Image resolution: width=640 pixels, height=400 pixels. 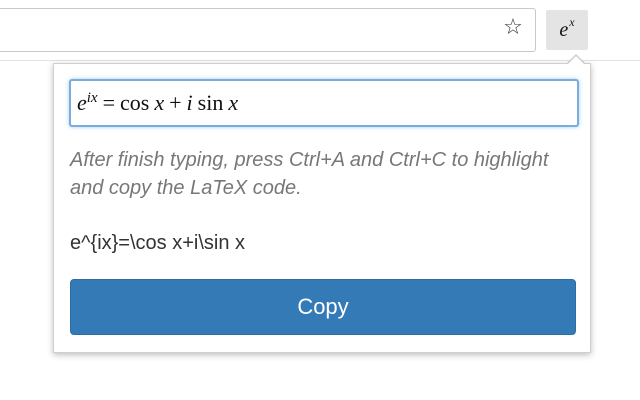 What do you see at coordinates (92, 97) in the screenshot?
I see `math-exponent: ix` at bounding box center [92, 97].